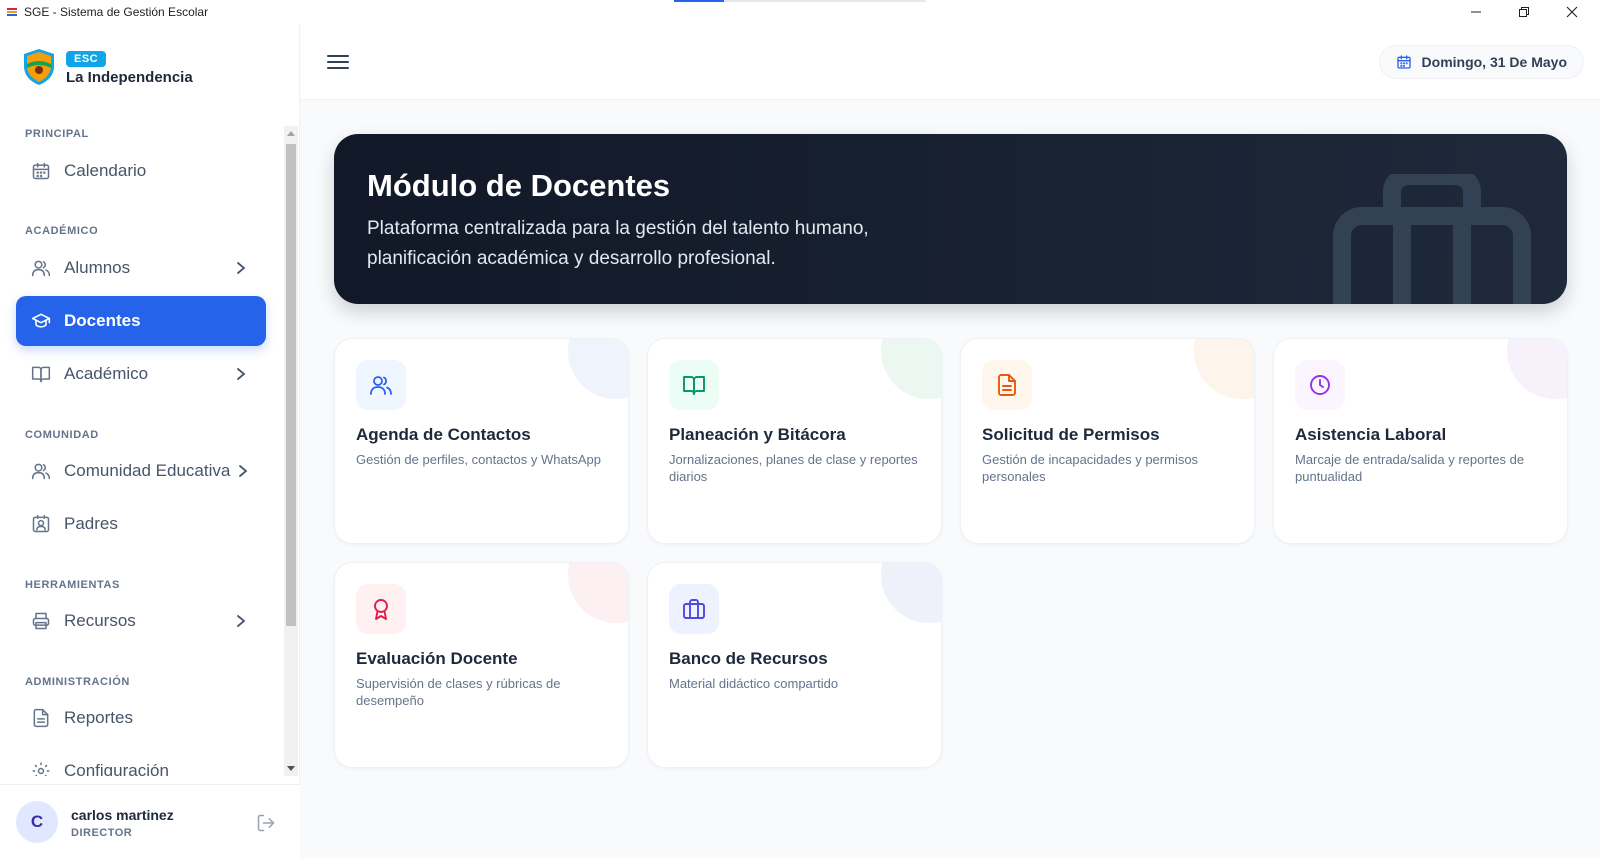  I want to click on sidebar-item-configuracion: Configuración, so click(141, 761).